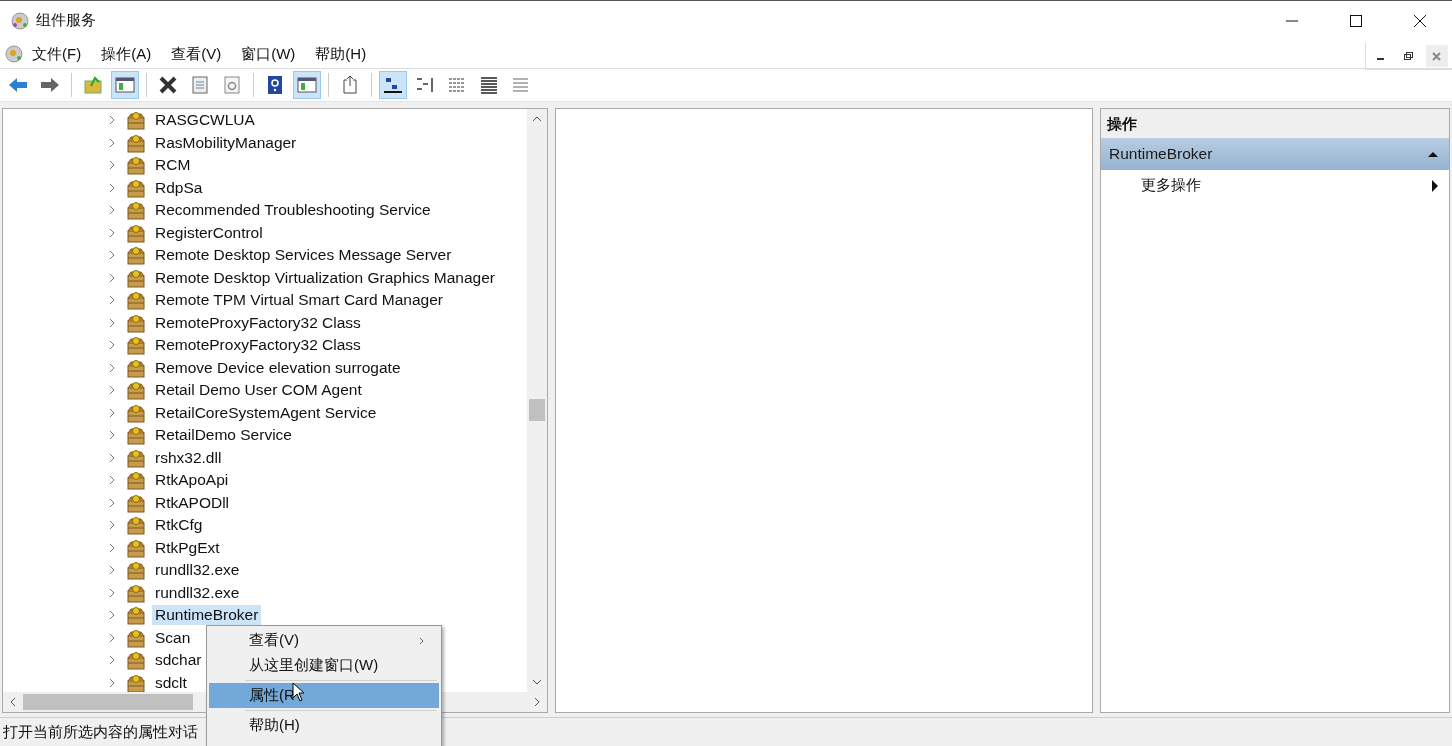 This screenshot has height=746, width=1452. Describe the element at coordinates (66, 20) in the screenshot. I see `window-title: 组件服务` at that location.